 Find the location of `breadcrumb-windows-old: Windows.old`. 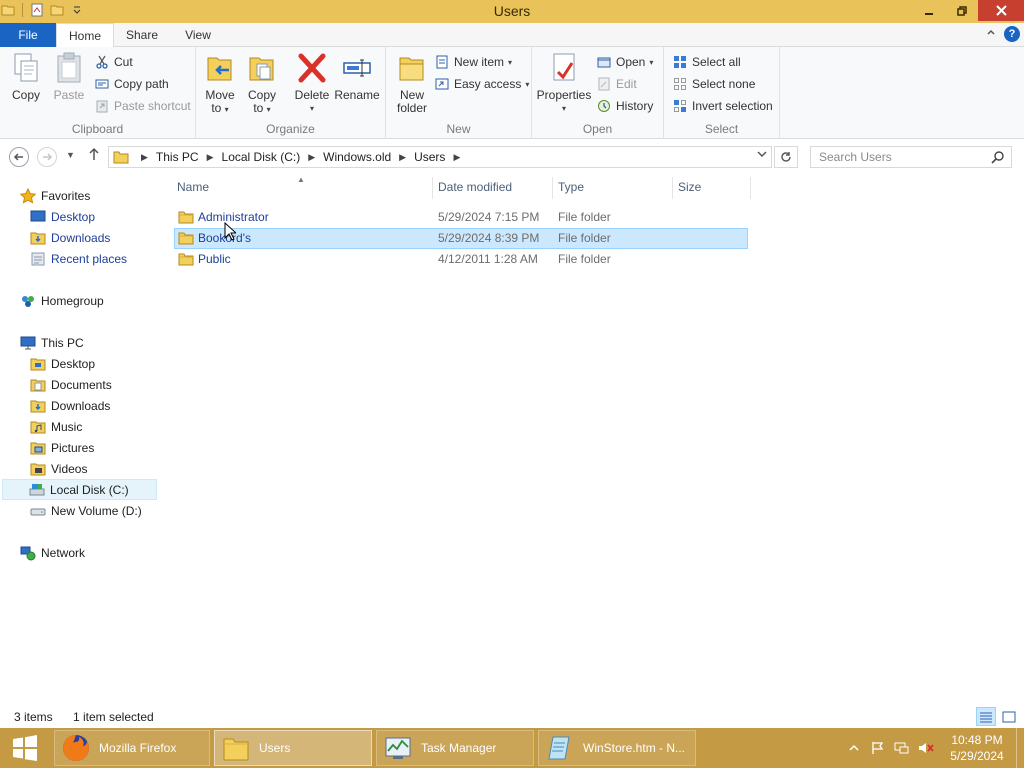

breadcrumb-windows-old: Windows.old is located at coordinates (357, 157).